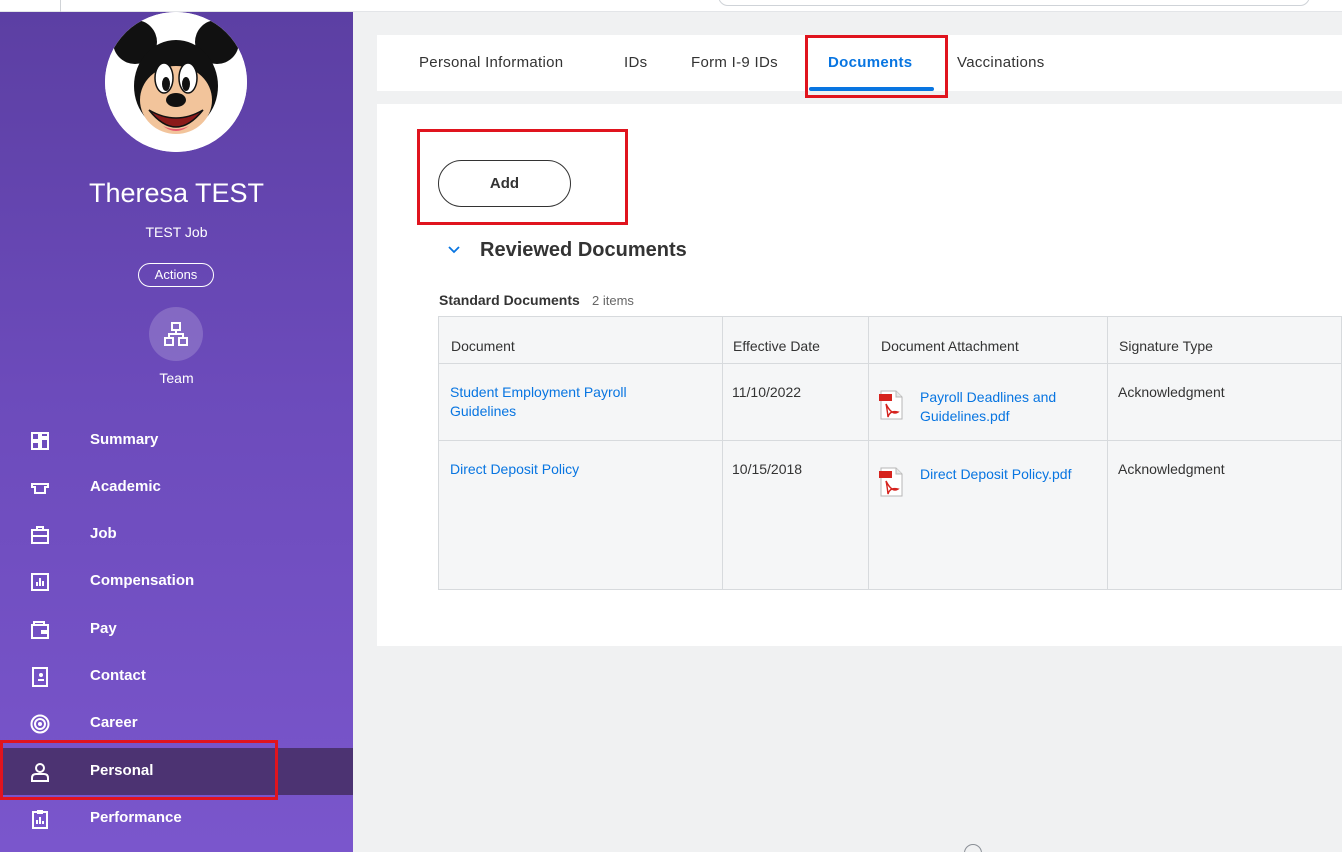  I want to click on sidebar-item-academic: Academic, so click(176, 487).